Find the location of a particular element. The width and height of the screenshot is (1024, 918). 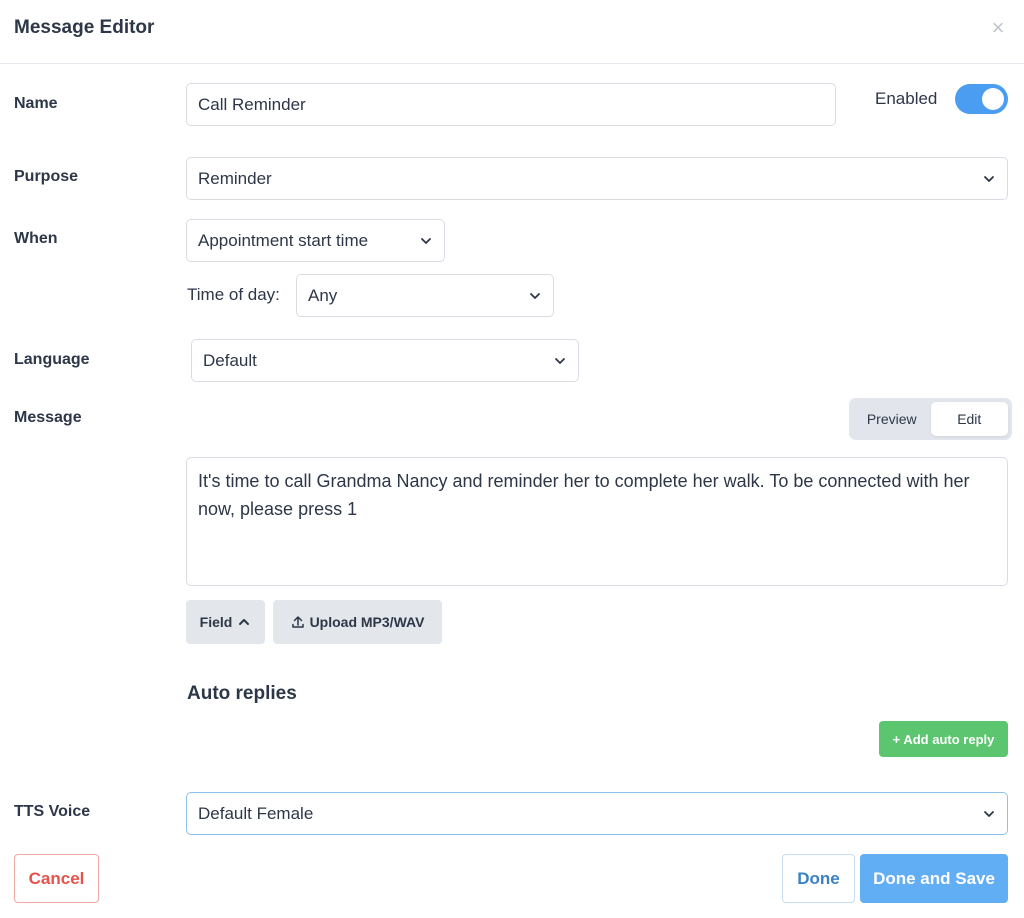

tts-voice-select-value: Default Female is located at coordinates (256, 813).